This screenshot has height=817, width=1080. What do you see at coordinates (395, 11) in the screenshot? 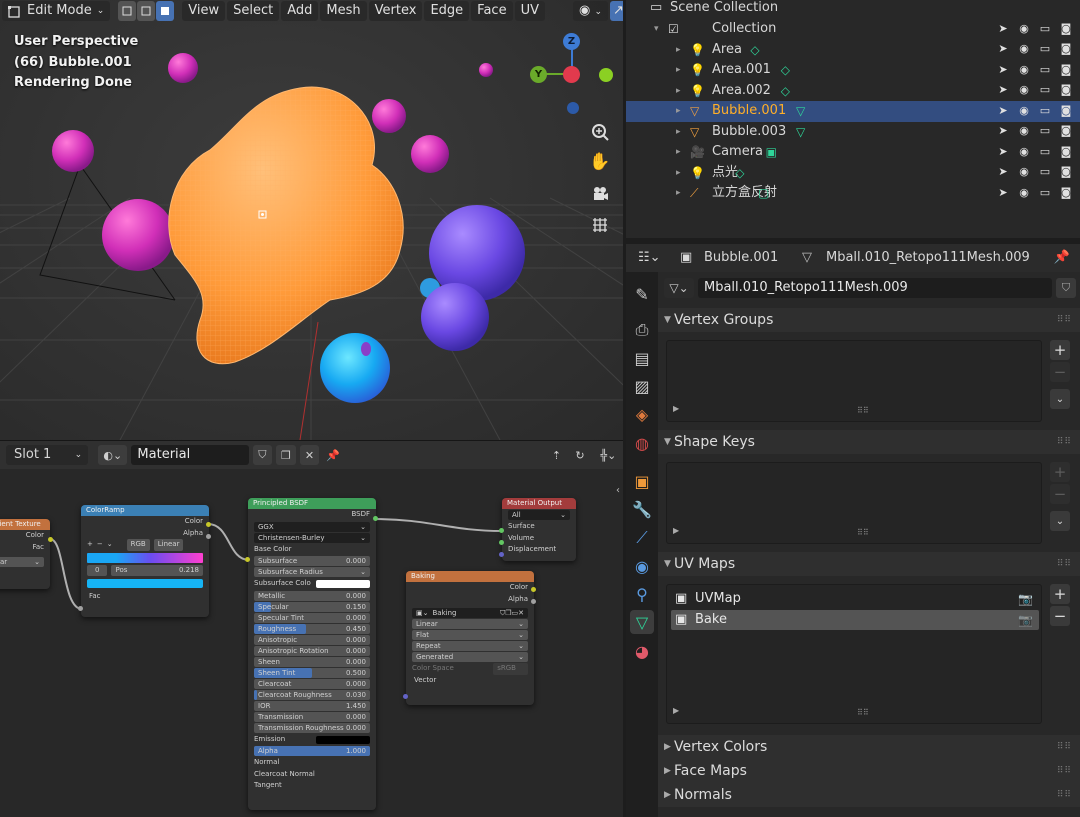
I see `menu-vertex: Vertex` at bounding box center [395, 11].